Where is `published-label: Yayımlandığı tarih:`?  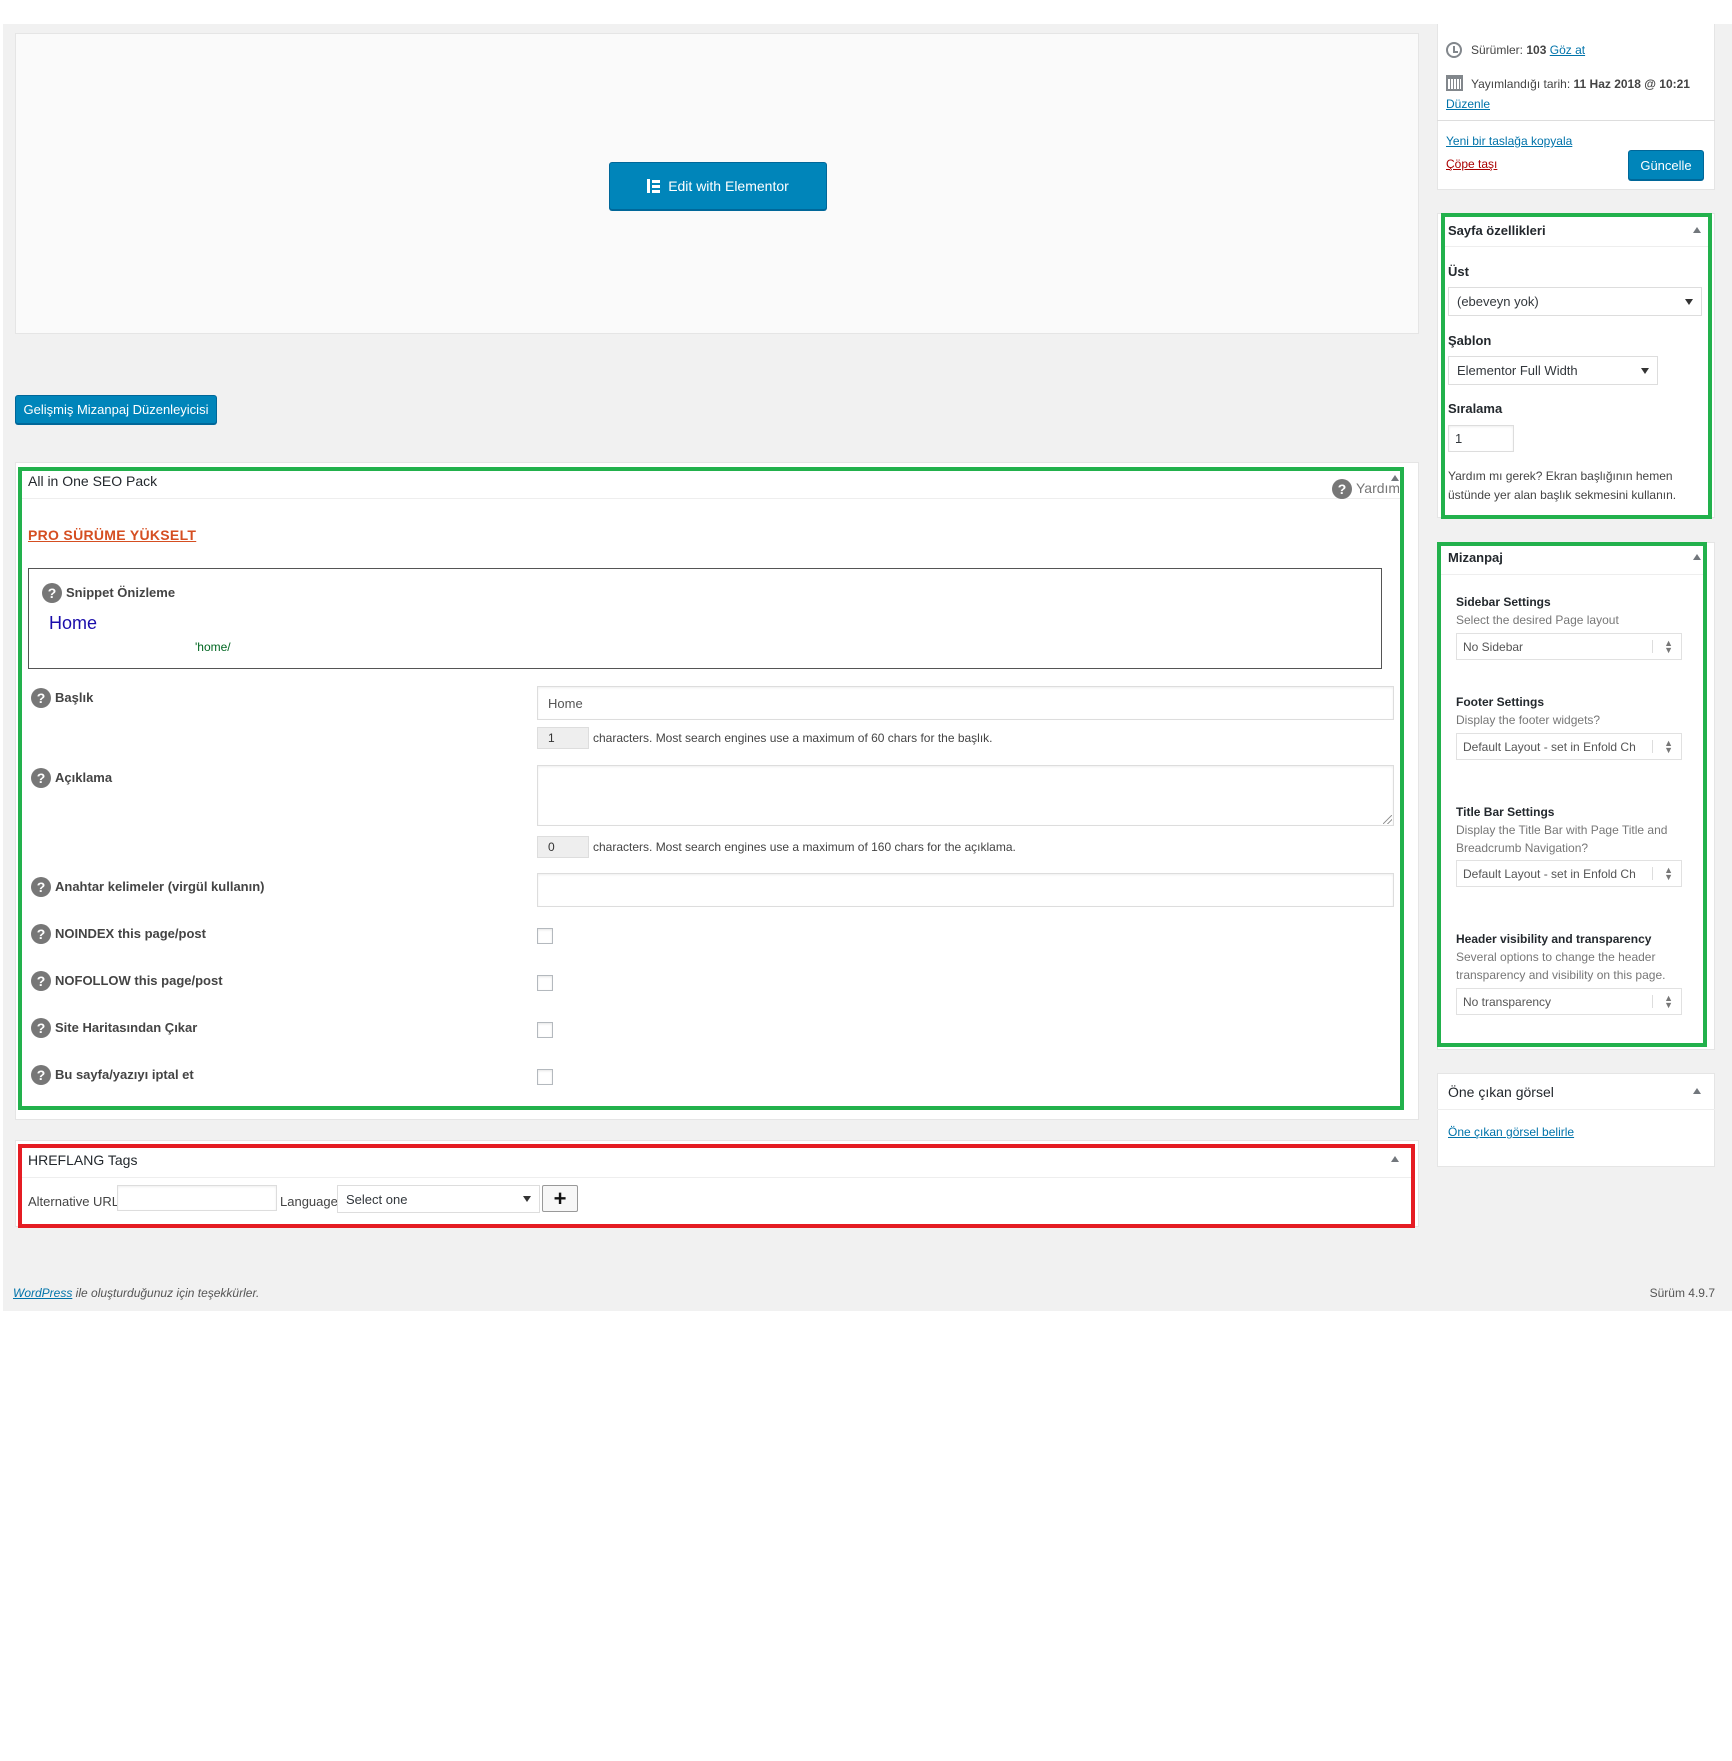 published-label: Yayımlandığı tarih: is located at coordinates (1521, 84).